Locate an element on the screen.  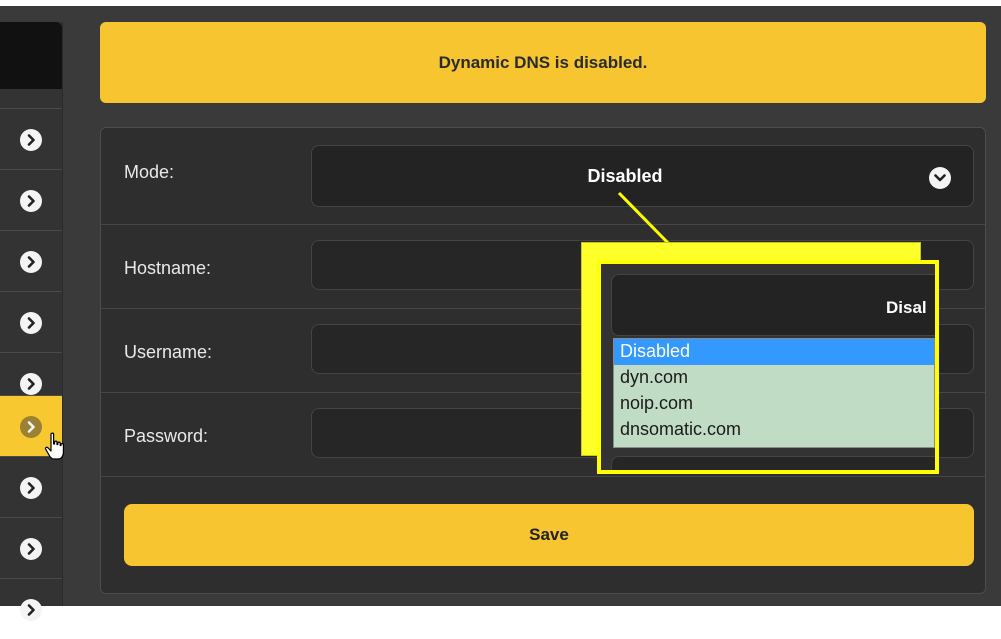
sidebar-header is located at coordinates (31, 55).